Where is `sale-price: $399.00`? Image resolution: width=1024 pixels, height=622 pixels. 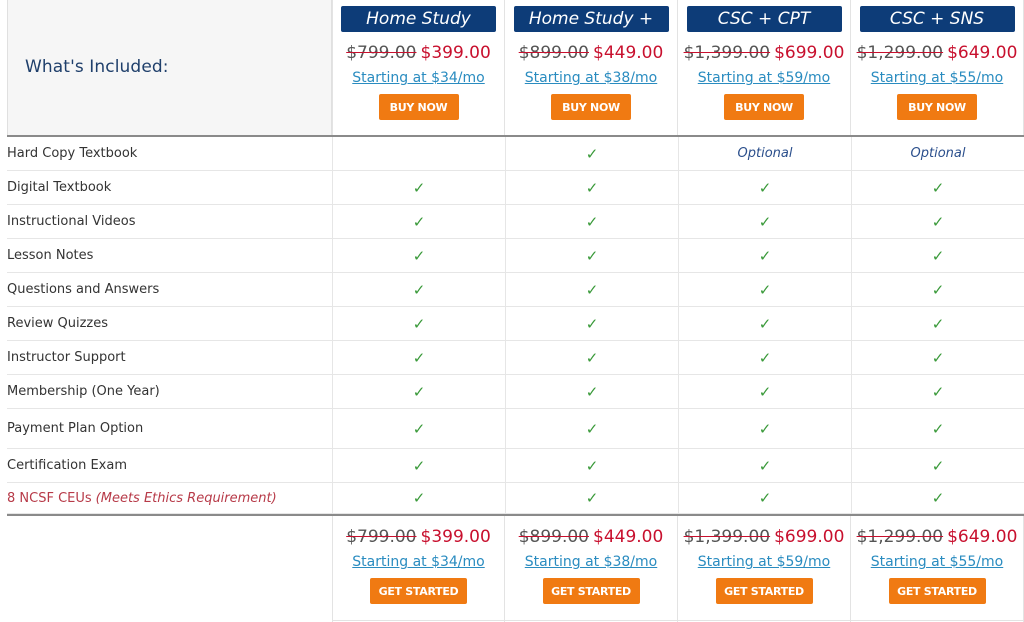
sale-price: $399.00 is located at coordinates (455, 53).